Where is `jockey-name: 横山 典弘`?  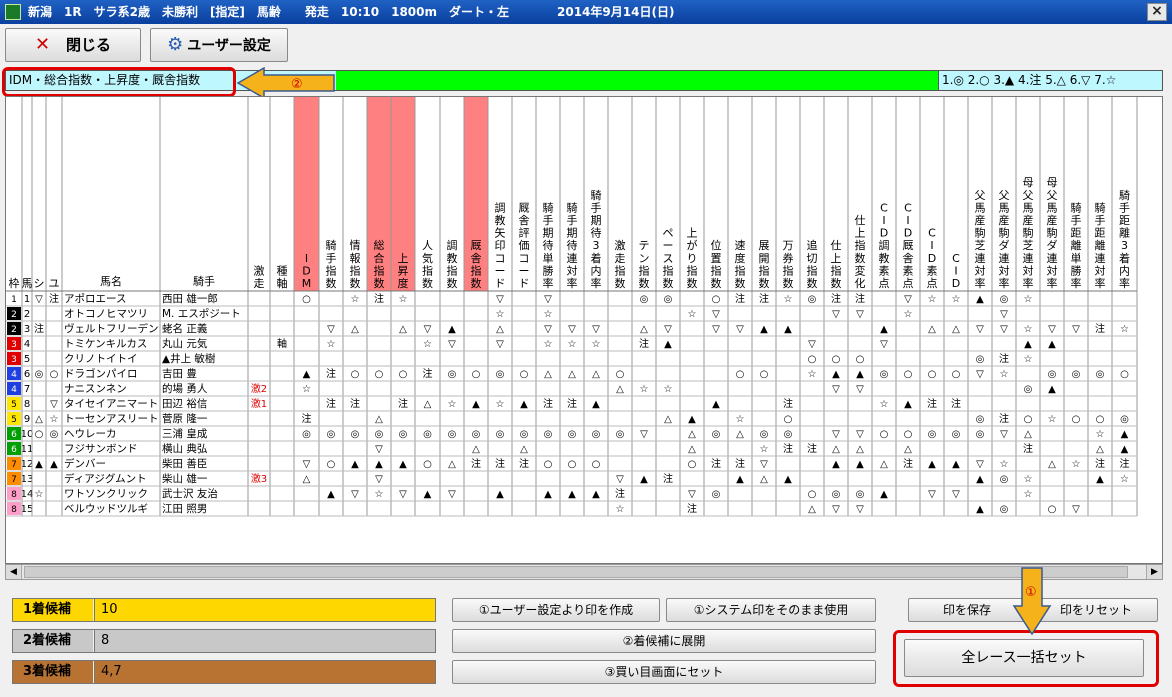 jockey-name: 横山 典弘 is located at coordinates (184, 448).